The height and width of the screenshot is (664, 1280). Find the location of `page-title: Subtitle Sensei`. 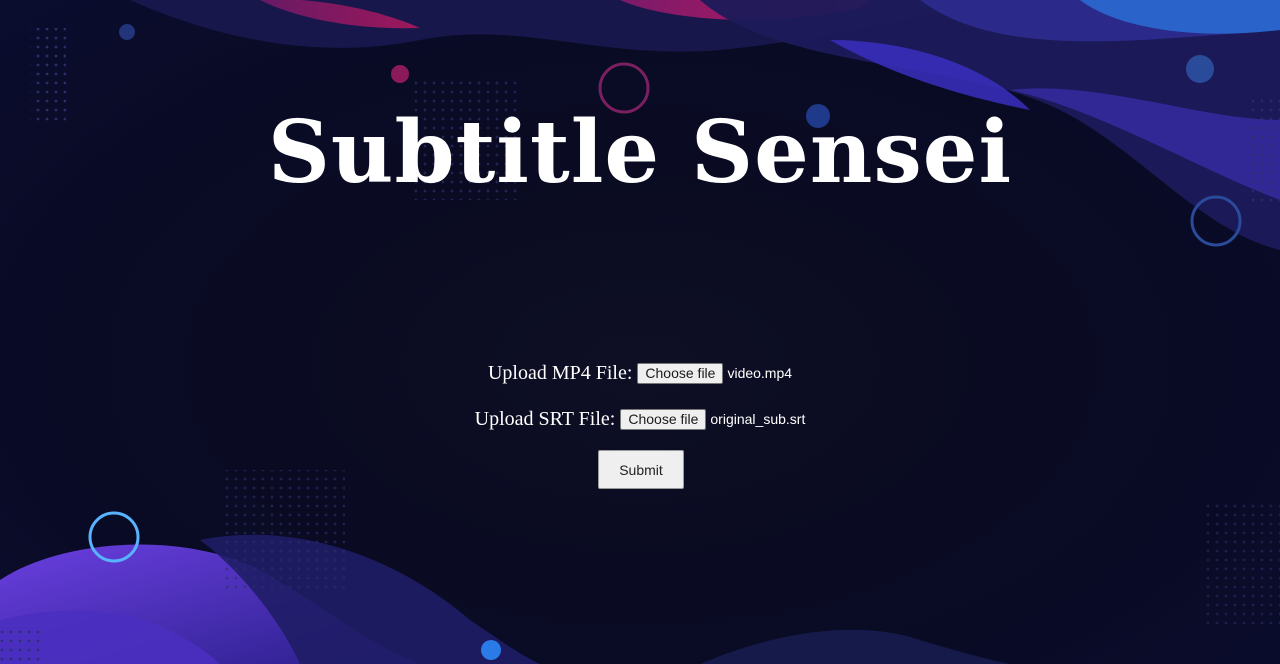

page-title: Subtitle Sensei is located at coordinates (640, 152).